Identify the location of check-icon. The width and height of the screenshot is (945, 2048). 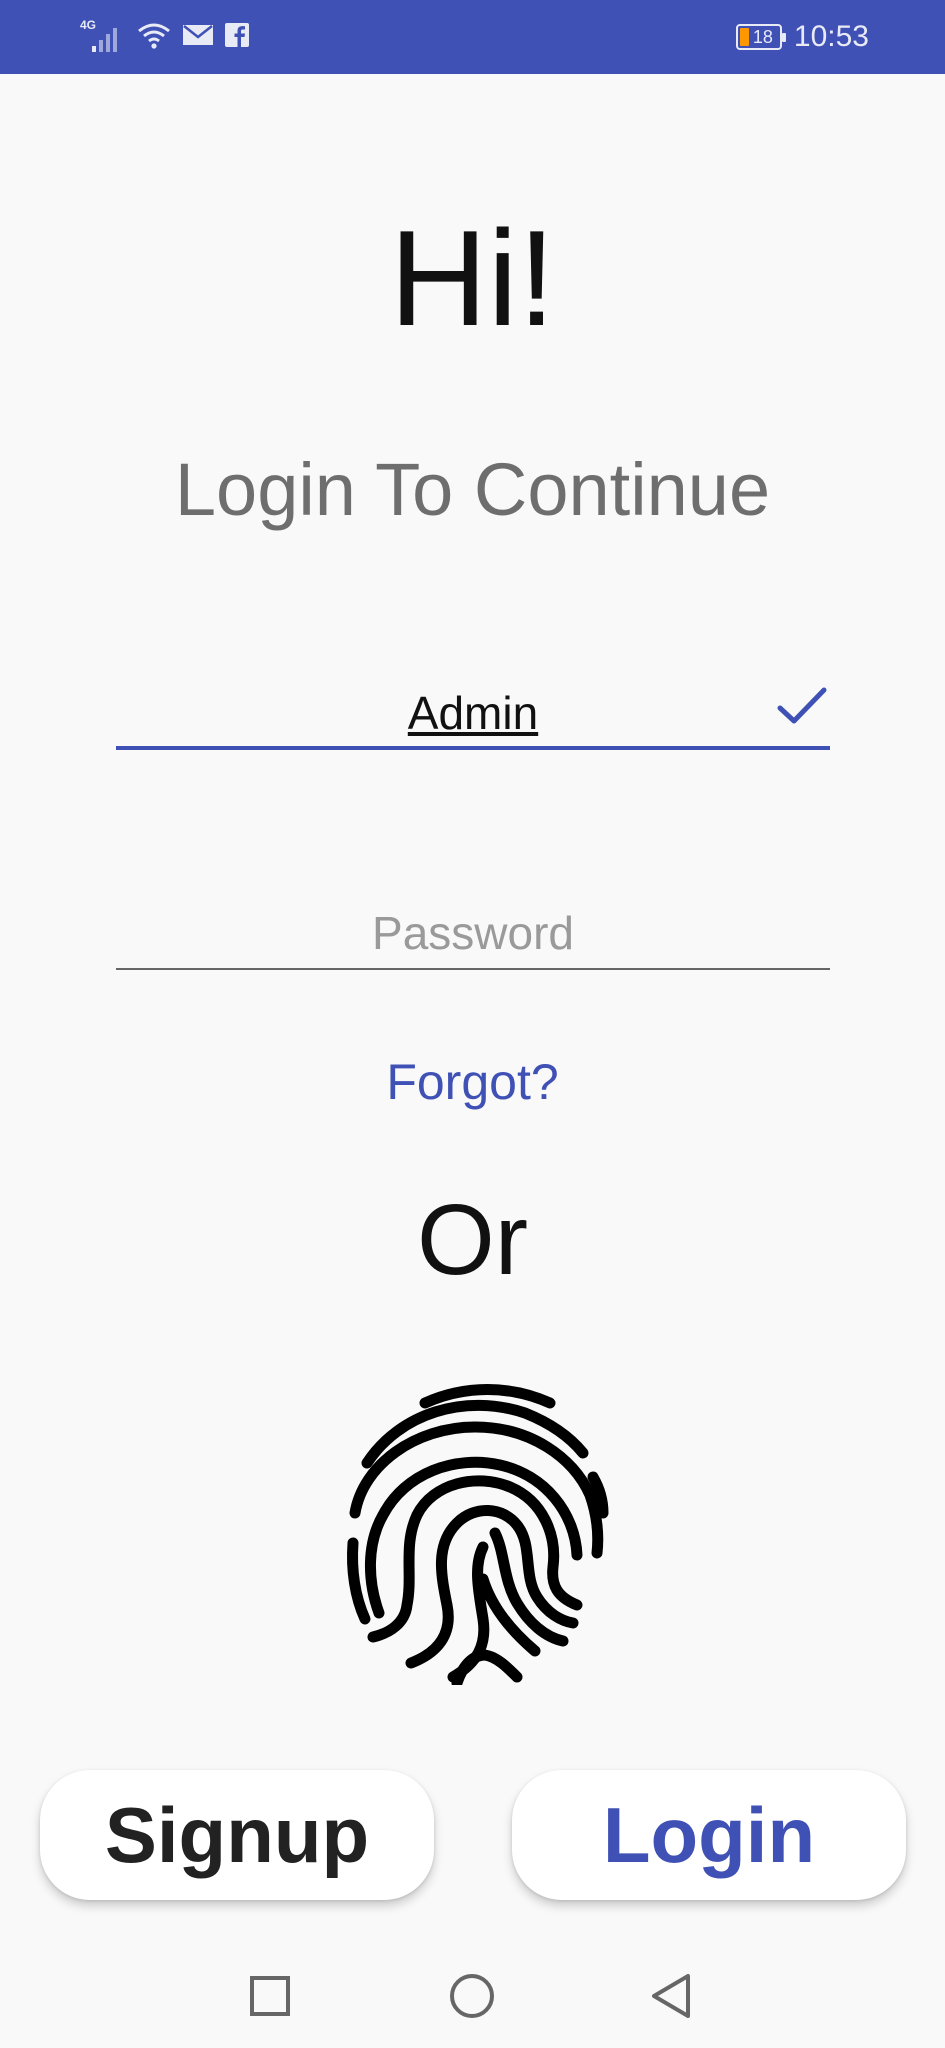
(802, 705).